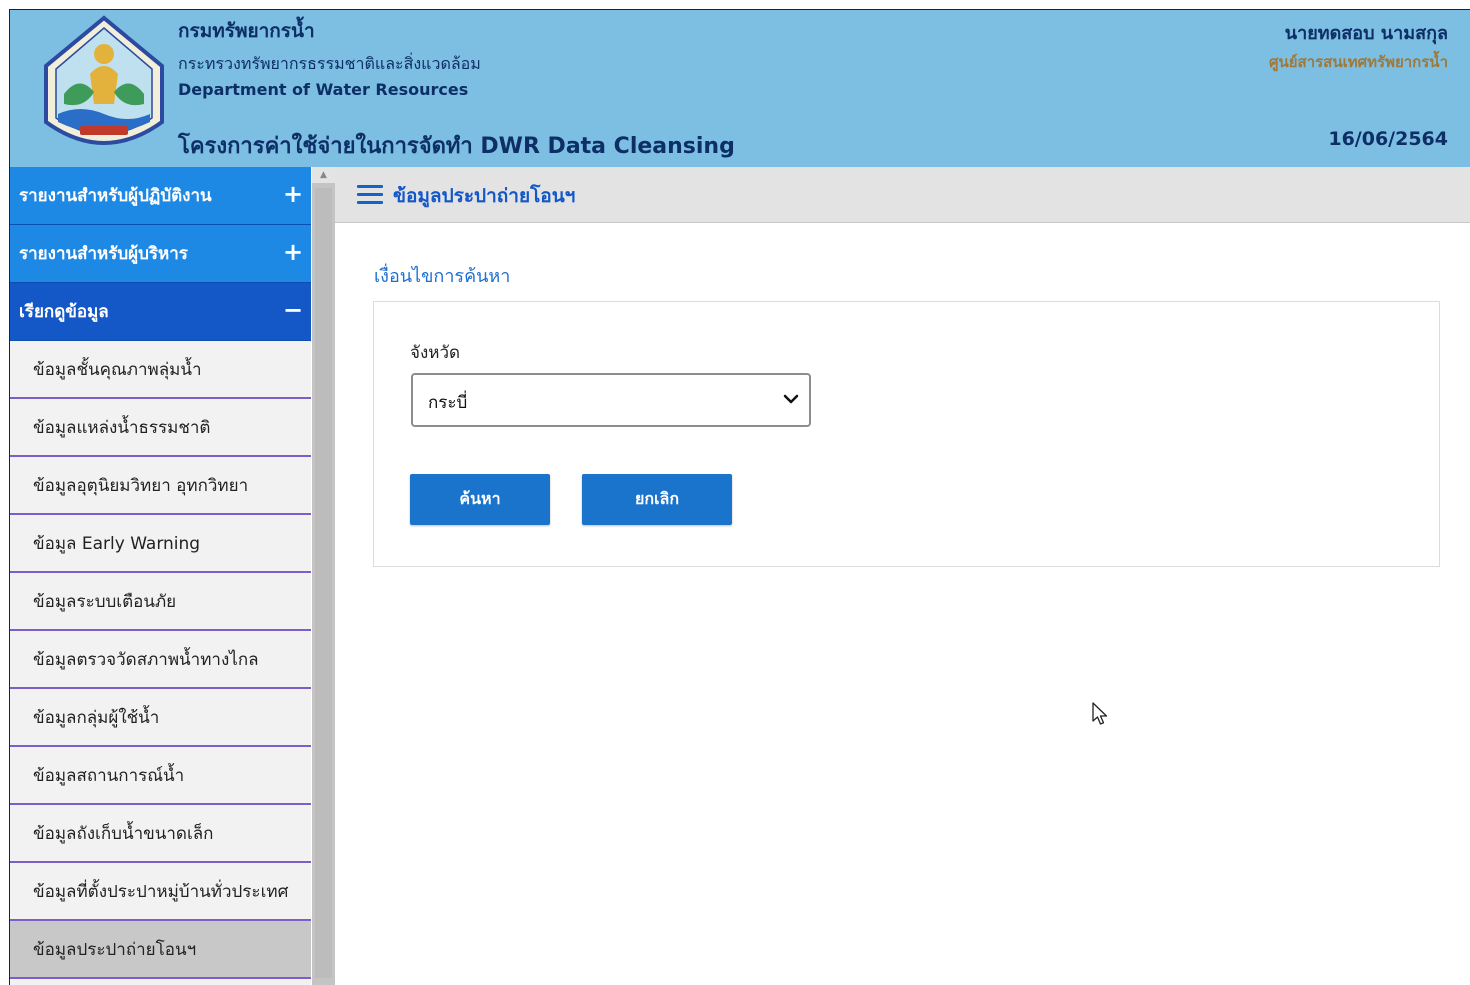 This screenshot has height=985, width=1470. I want to click on org-name-english: Department of Water Resources, so click(323, 89).